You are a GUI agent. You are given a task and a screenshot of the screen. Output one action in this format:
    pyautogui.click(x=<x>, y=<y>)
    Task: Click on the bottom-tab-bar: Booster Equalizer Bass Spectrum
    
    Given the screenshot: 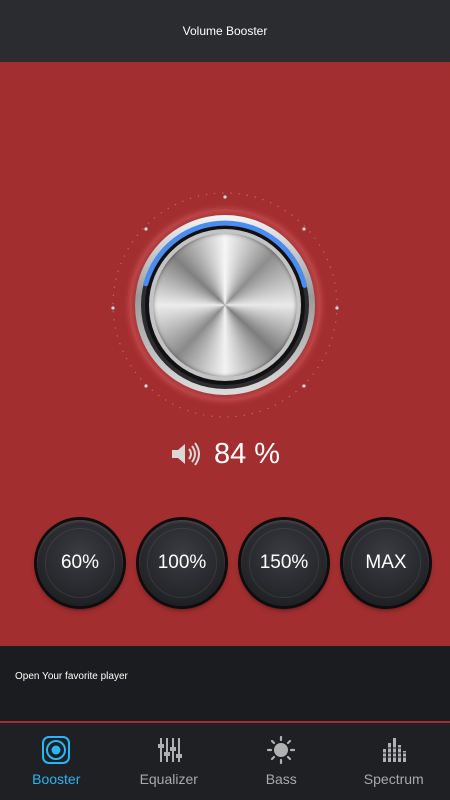 What is the action you would take?
    pyautogui.click(x=225, y=761)
    